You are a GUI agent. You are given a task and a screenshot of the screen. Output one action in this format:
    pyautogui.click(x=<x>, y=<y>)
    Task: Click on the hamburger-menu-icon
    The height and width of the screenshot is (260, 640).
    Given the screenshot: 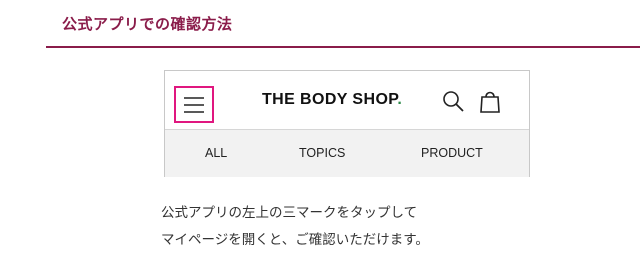 What is the action you would take?
    pyautogui.click(x=194, y=104)
    